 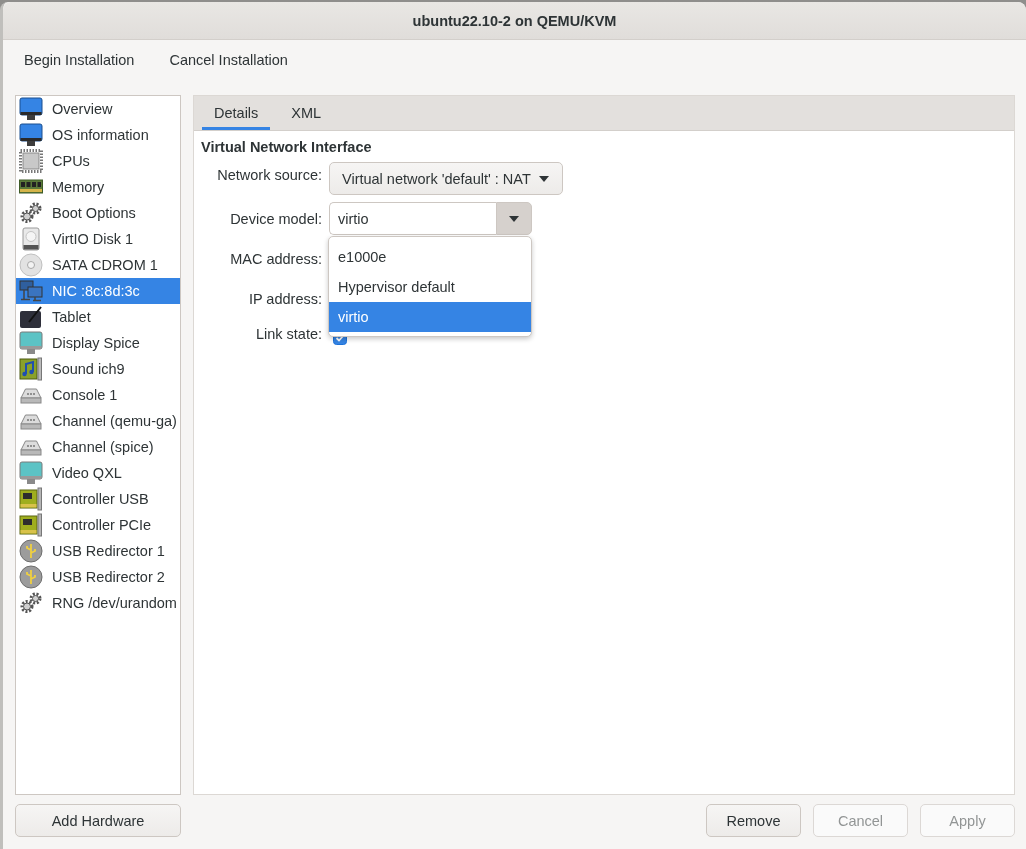 What do you see at coordinates (31, 369) in the screenshot?
I see `sound-card-icon` at bounding box center [31, 369].